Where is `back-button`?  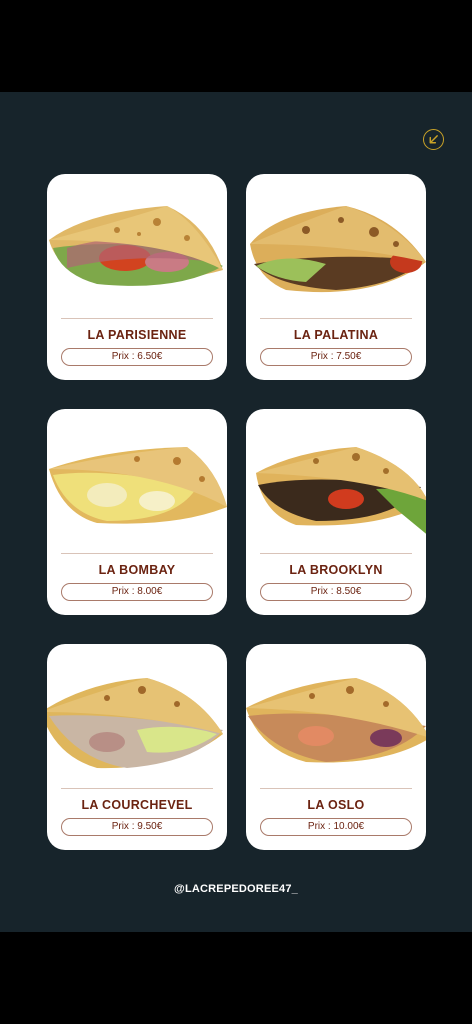
back-button is located at coordinates (433, 139).